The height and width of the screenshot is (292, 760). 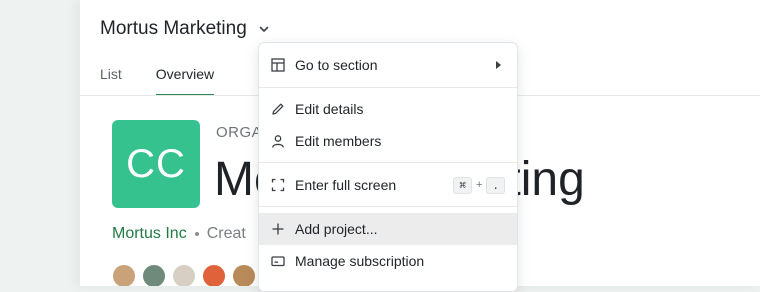 What do you see at coordinates (196, 234) in the screenshot?
I see `separator-dot` at bounding box center [196, 234].